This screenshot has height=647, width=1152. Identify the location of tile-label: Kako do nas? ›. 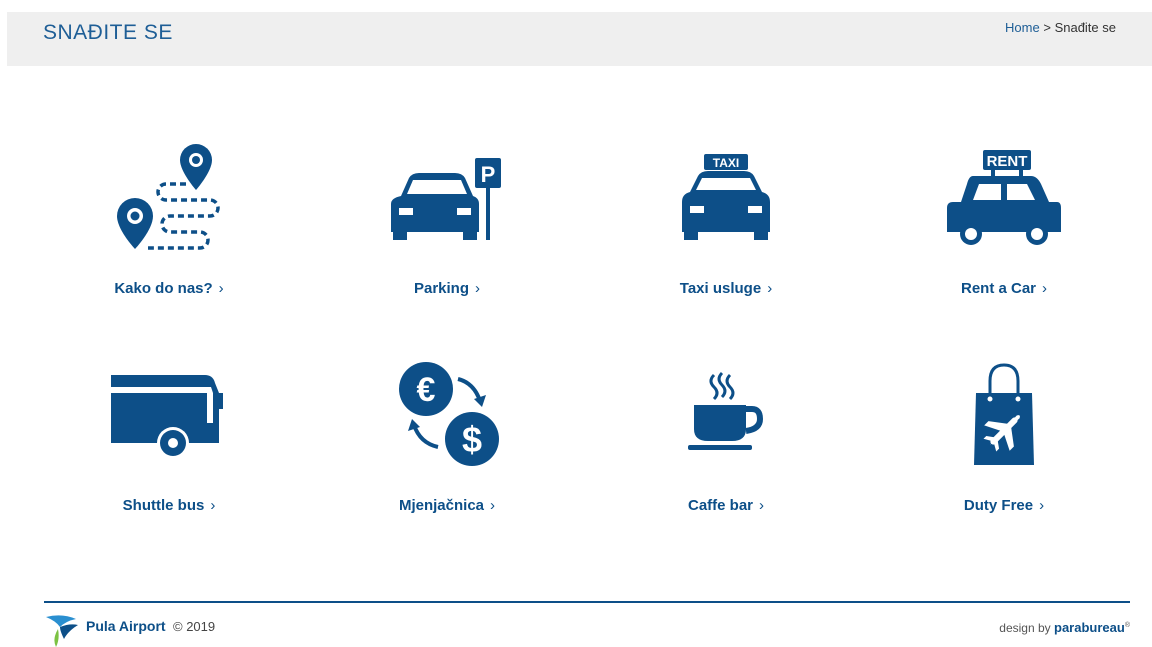
(169, 288).